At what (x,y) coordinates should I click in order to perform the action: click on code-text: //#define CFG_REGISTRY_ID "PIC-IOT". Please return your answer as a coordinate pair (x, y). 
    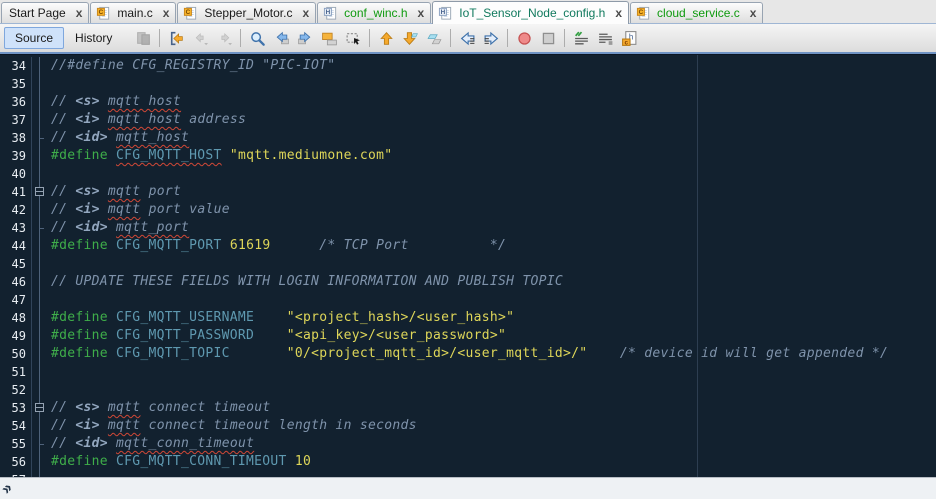
    Looking at the image, I should click on (191, 66).